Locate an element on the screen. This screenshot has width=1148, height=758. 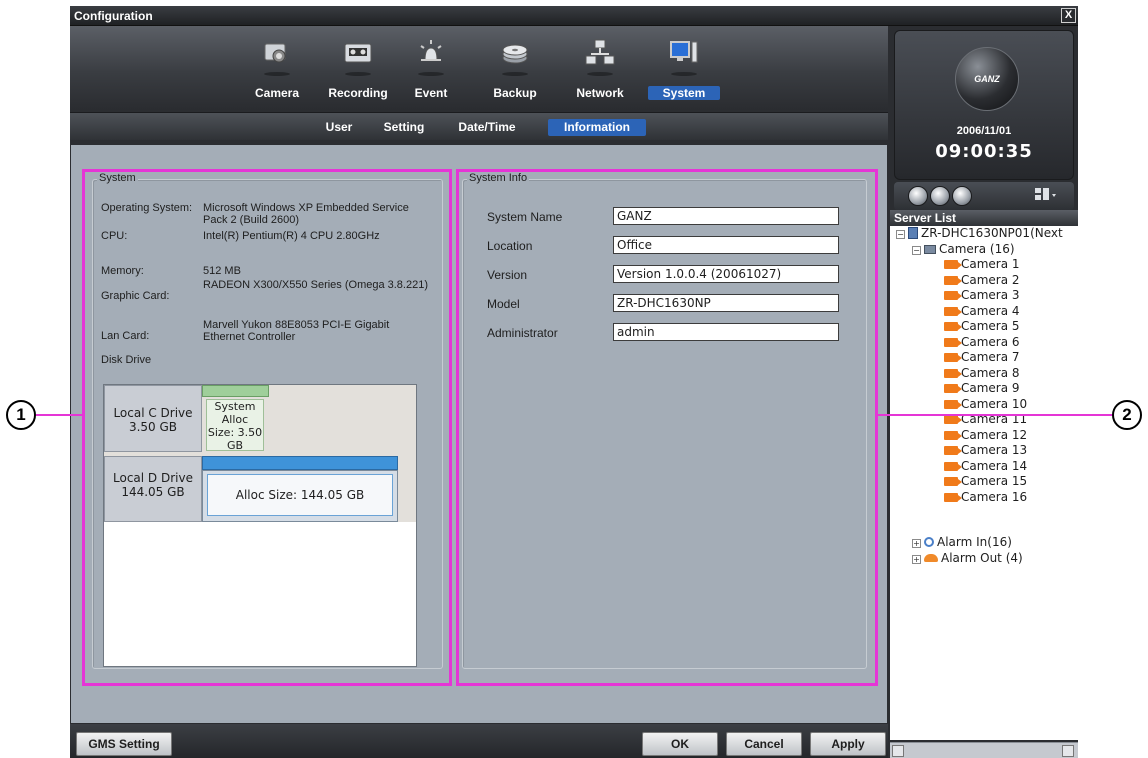
callout-2: 2 is located at coordinates (1127, 415).